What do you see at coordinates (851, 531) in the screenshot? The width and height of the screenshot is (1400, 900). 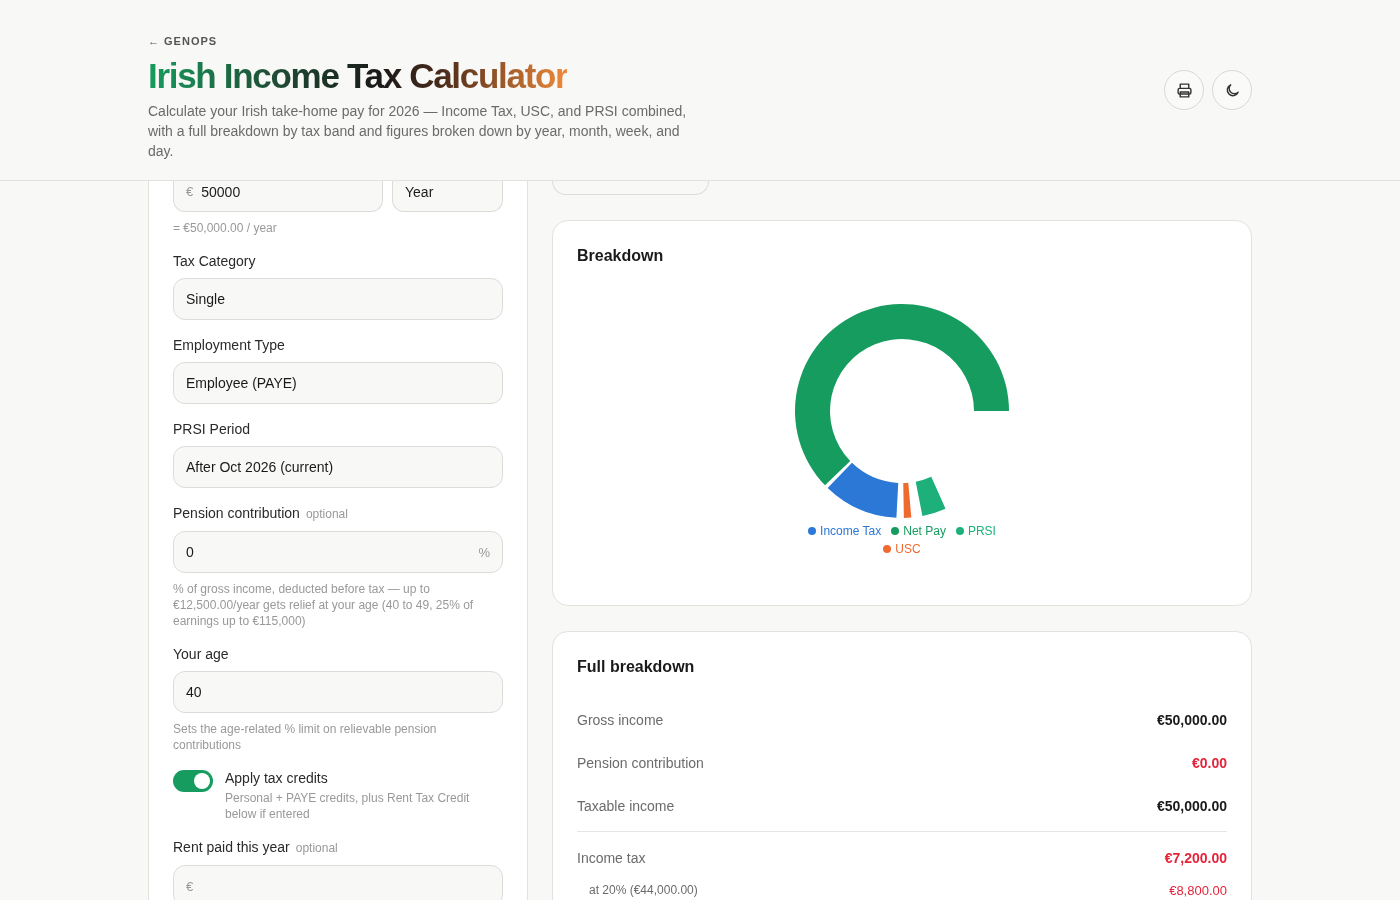 I see `legend-label: Income Tax` at bounding box center [851, 531].